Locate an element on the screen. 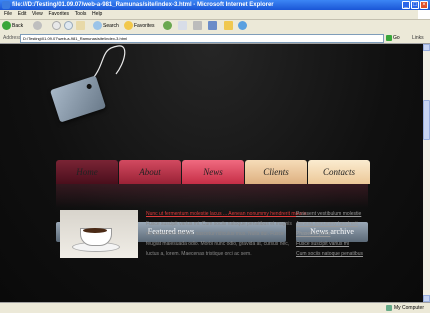 This screenshot has width=430, height=313. messenger-icon is located at coordinates (242, 26).